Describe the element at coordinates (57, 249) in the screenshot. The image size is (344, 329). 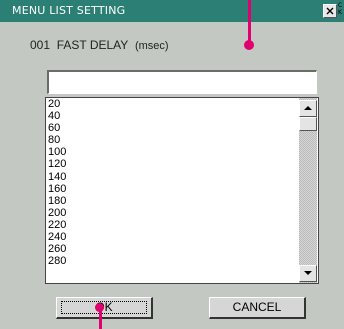
I see `list-item: 260` at that location.